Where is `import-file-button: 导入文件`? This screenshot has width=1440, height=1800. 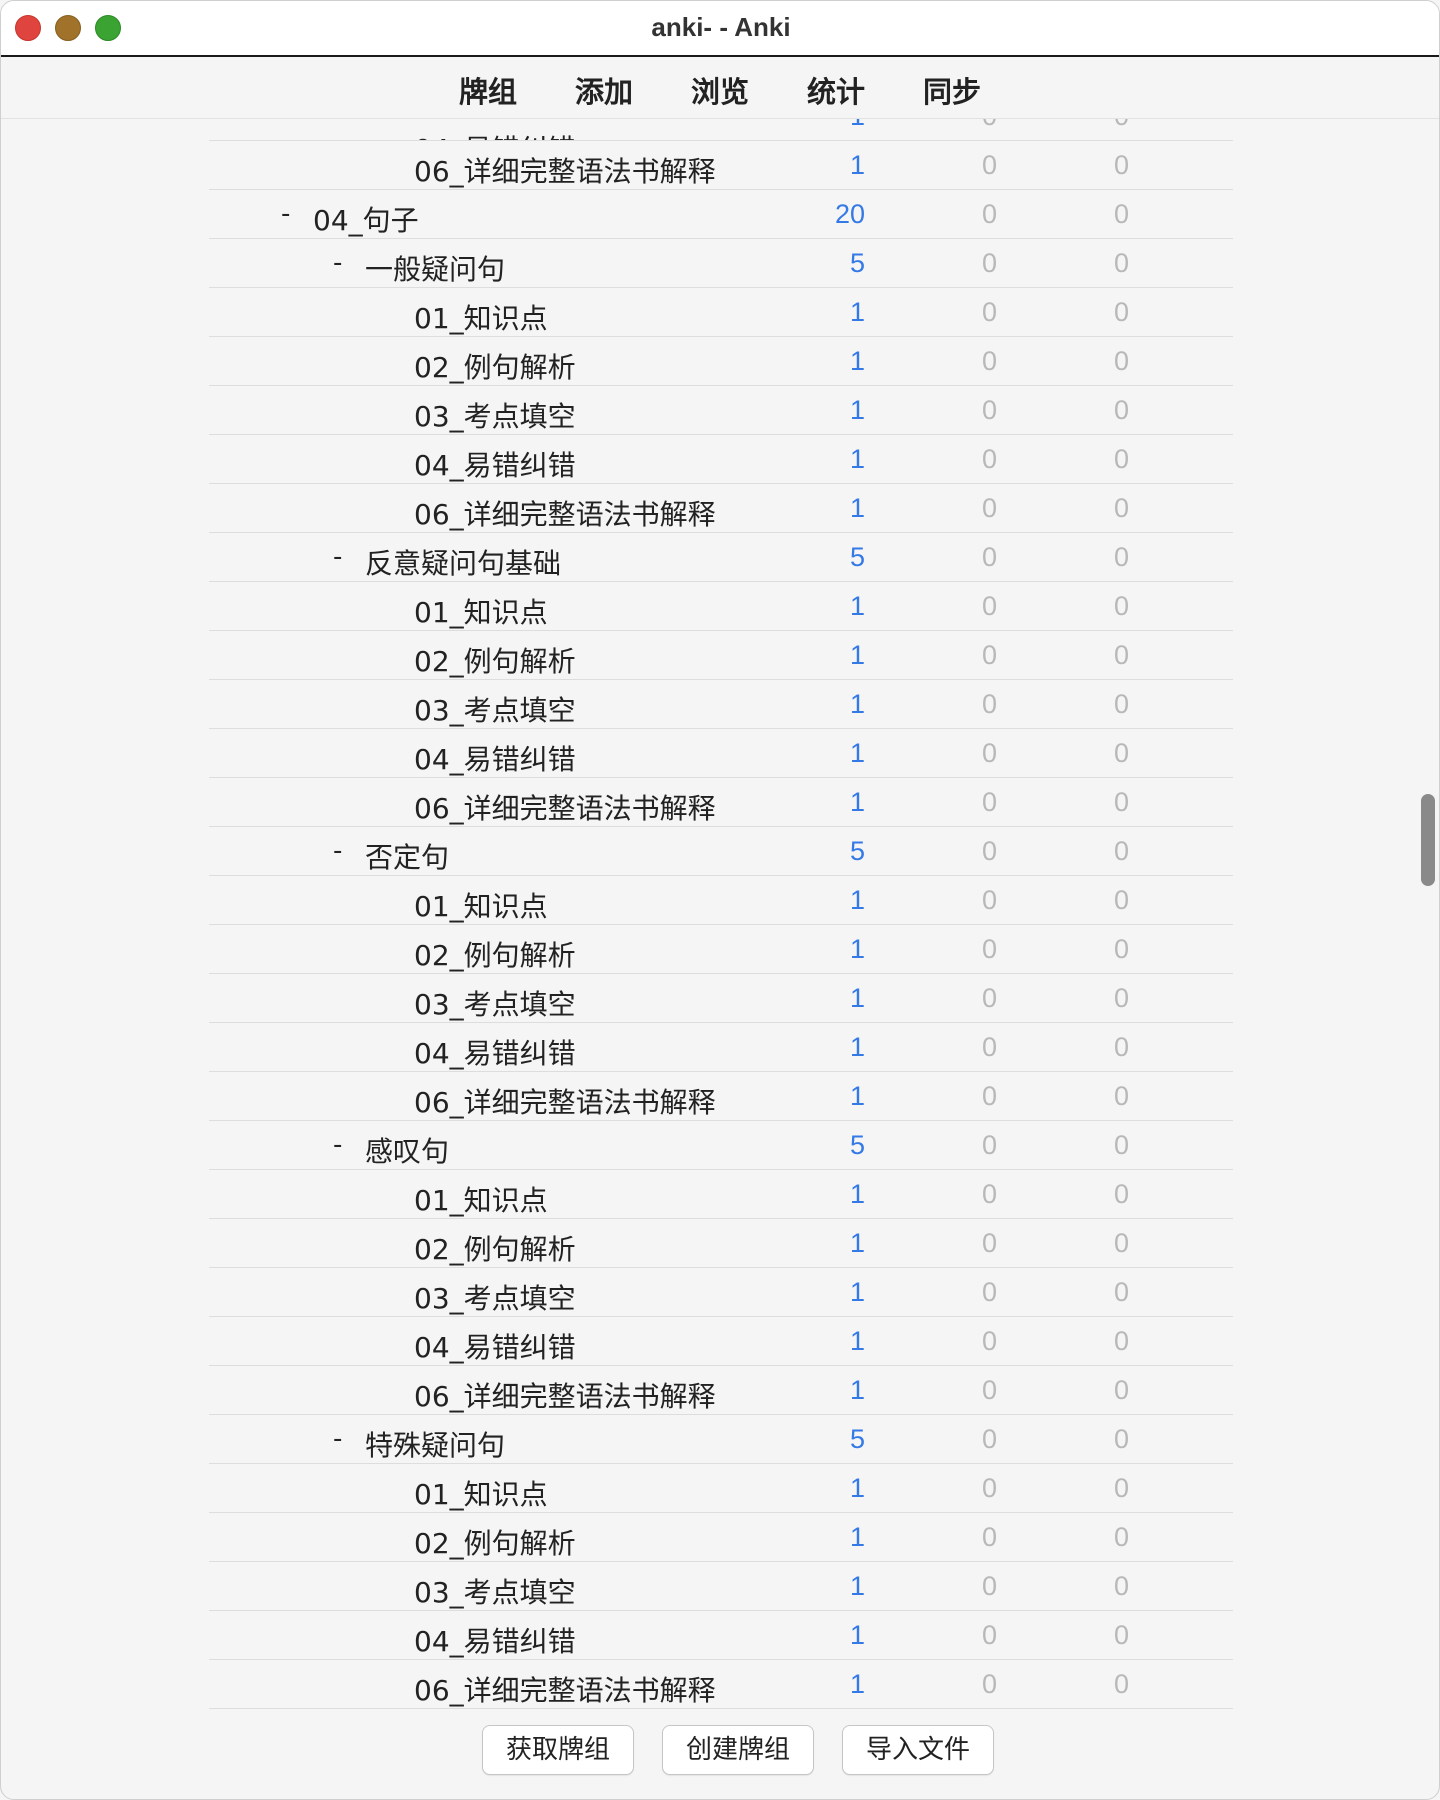
import-file-button: 导入文件 is located at coordinates (918, 1750).